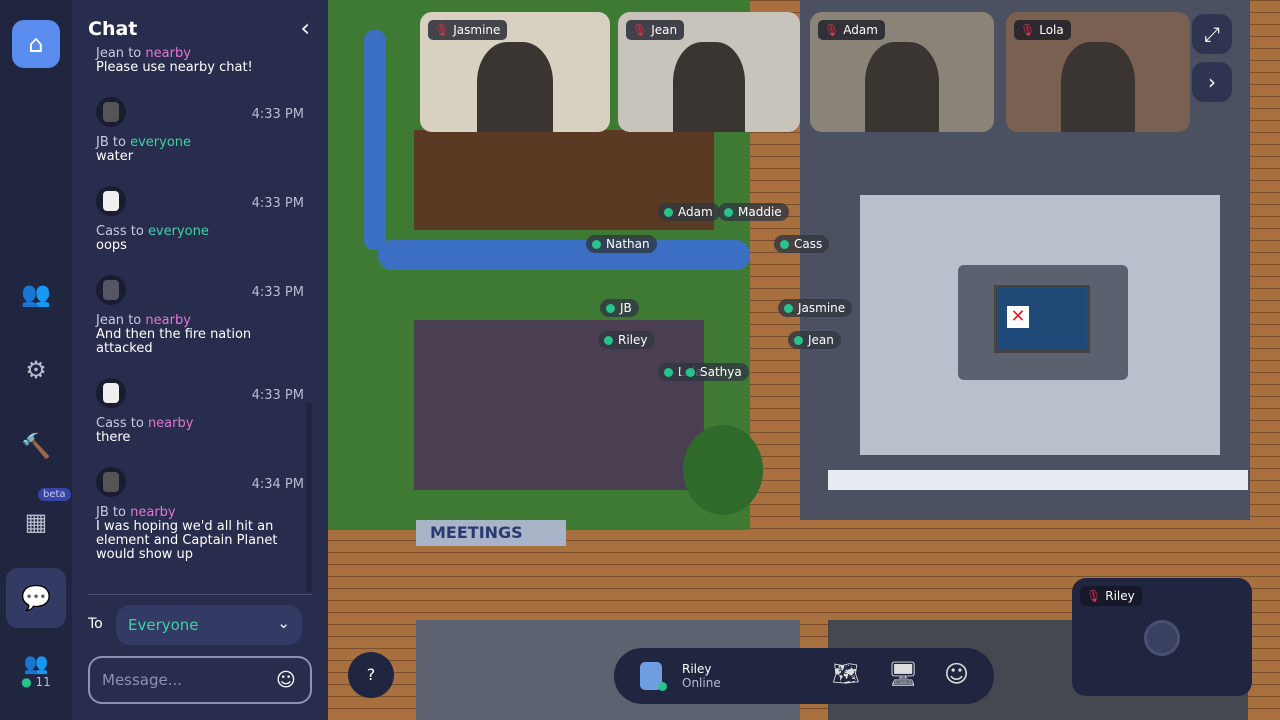 Image resolution: width=1280 pixels, height=720 pixels. What do you see at coordinates (815, 308) in the screenshot?
I see `player-name-label: Jasmine` at bounding box center [815, 308].